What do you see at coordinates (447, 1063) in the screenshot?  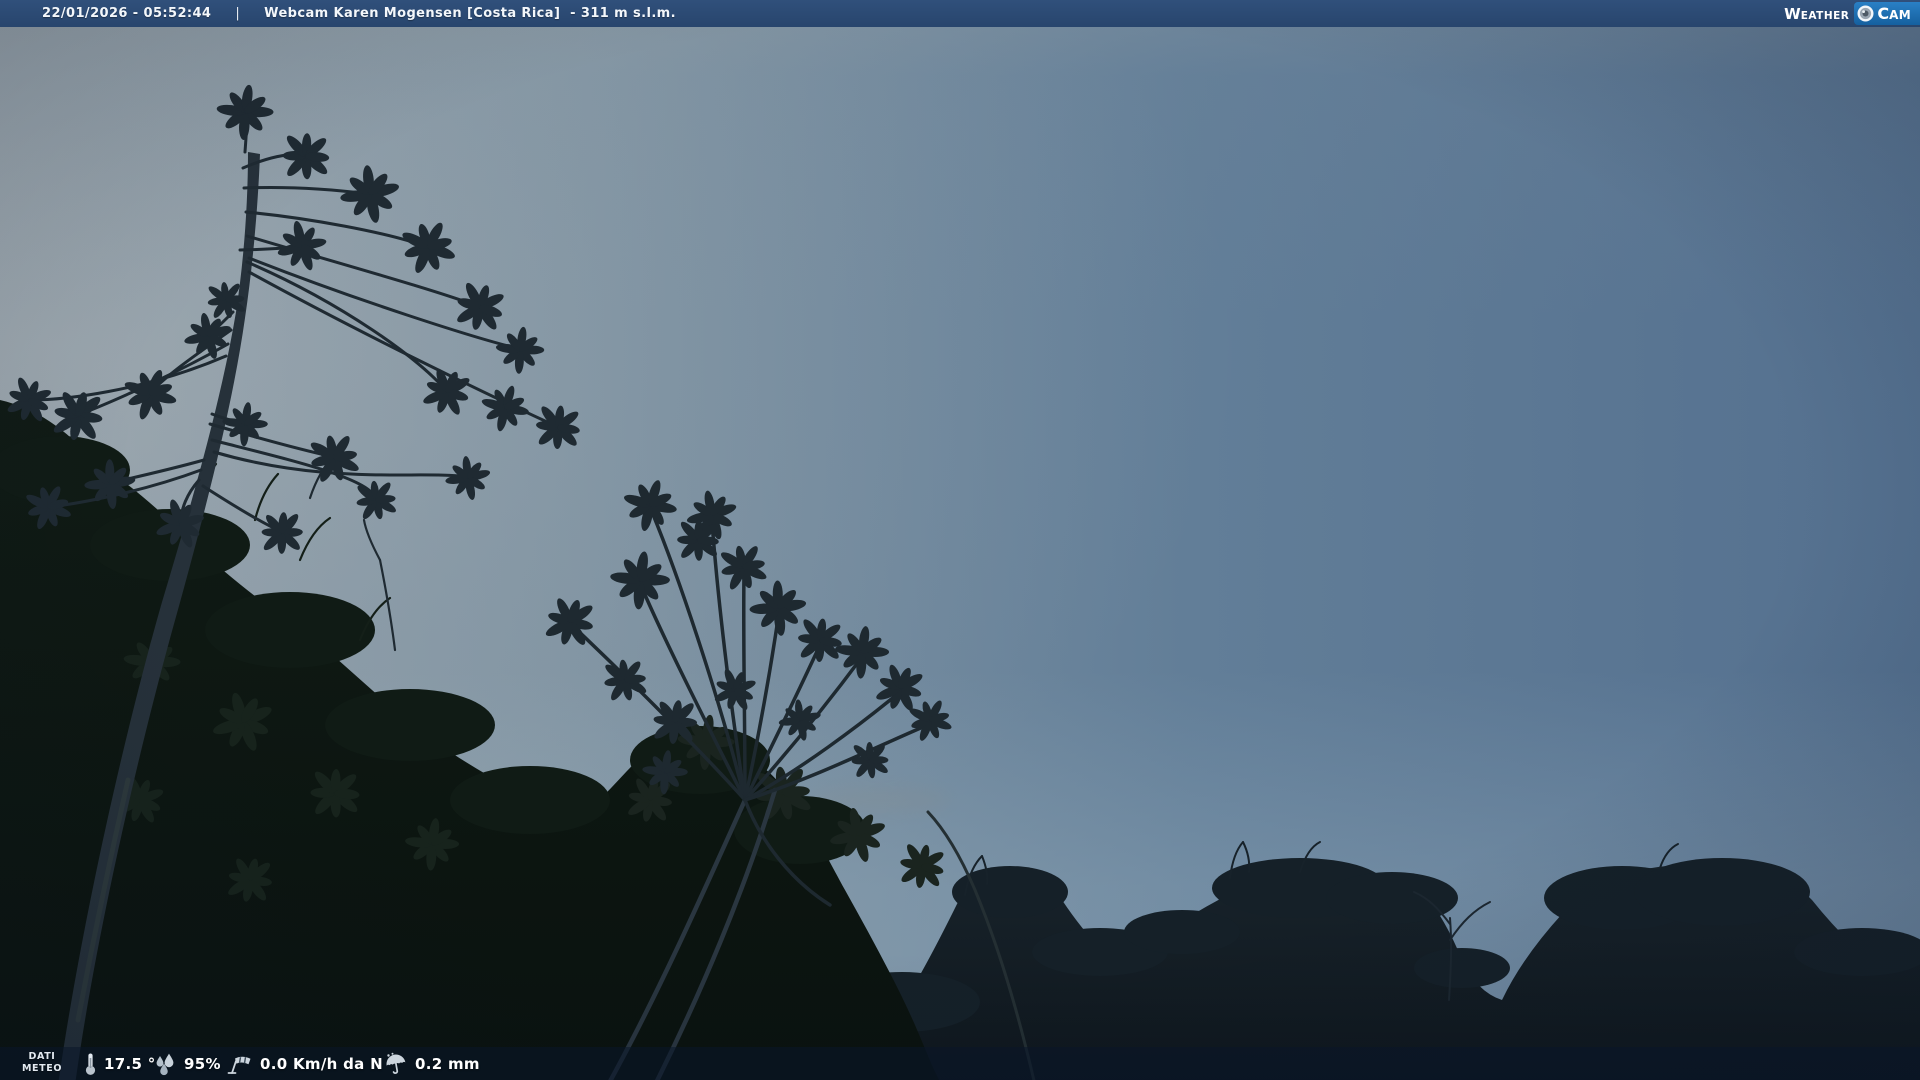 I see `rain-value: 0.2 mm` at bounding box center [447, 1063].